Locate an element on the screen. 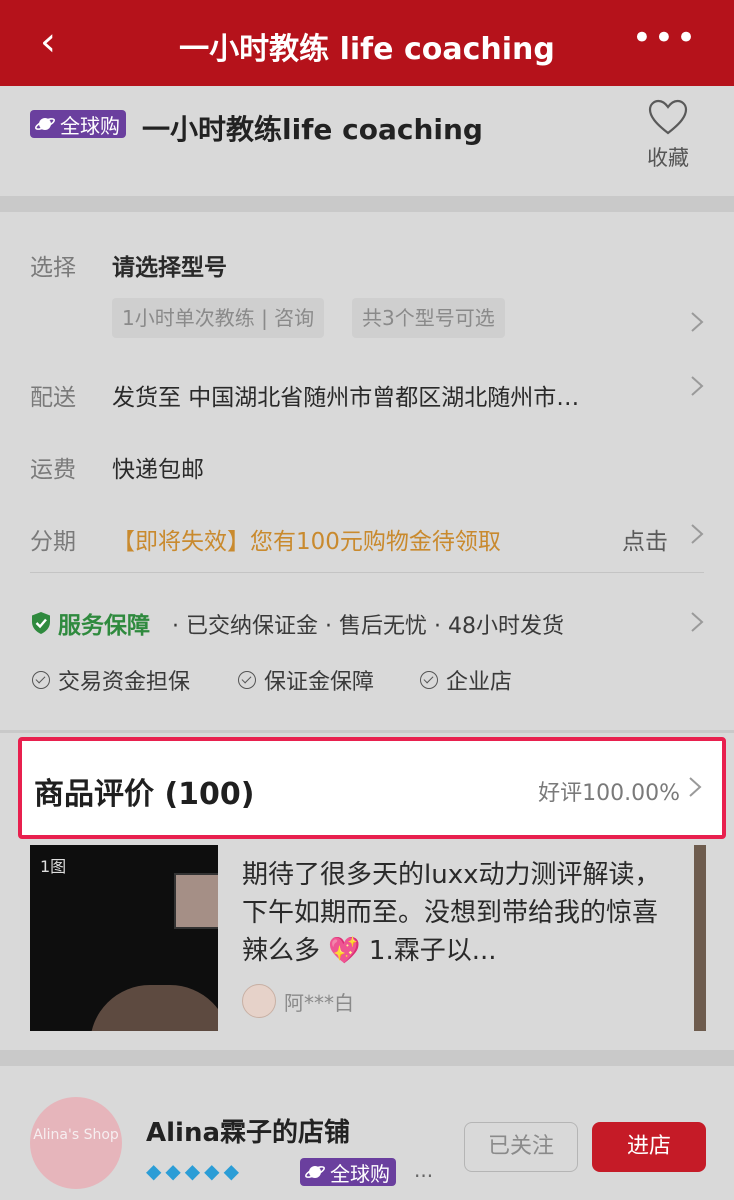 Image resolution: width=734 pixels, height=1200 pixels. guarantee-item: 保证金保障 is located at coordinates (306, 680).